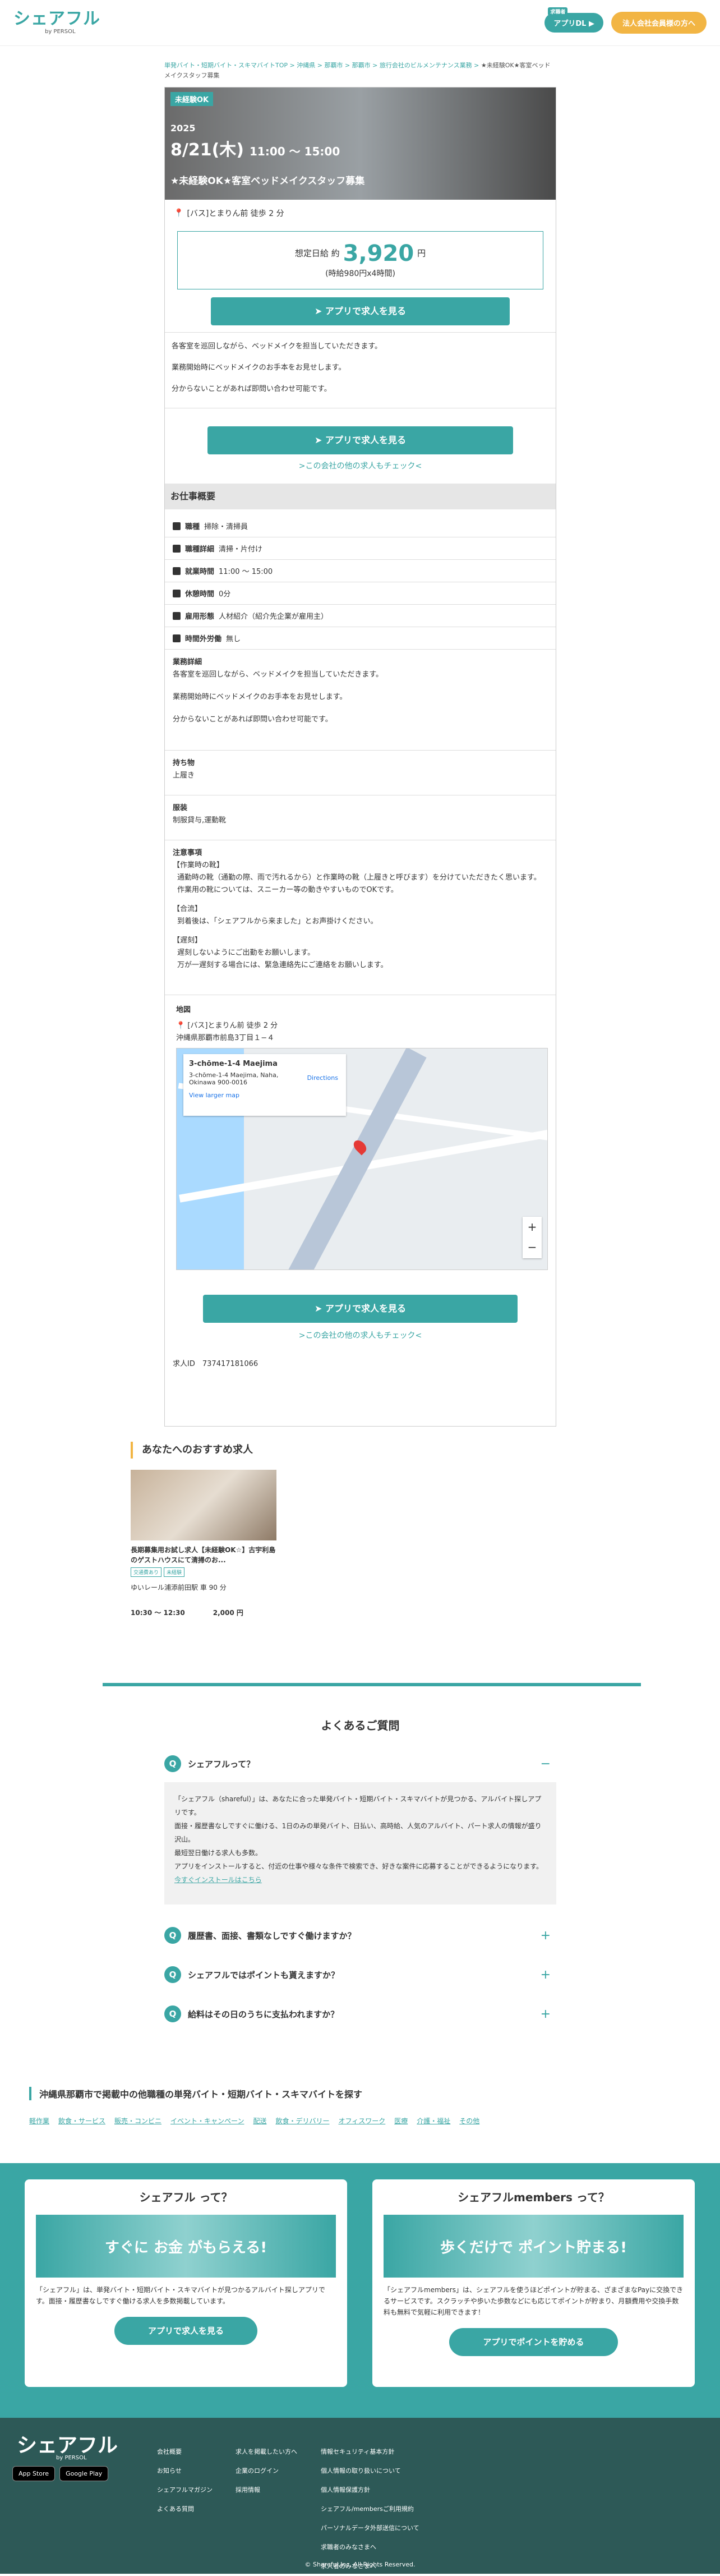  I want to click on belongings-value: 上履き, so click(184, 775).